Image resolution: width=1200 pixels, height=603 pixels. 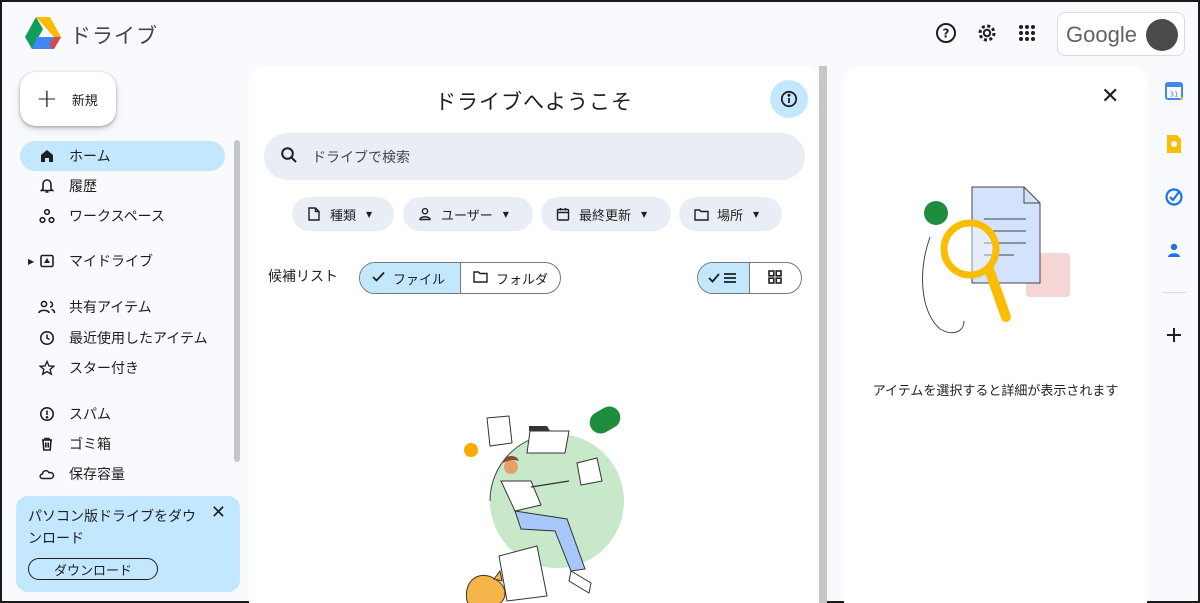 I want to click on grid-icon, so click(x=775, y=278).